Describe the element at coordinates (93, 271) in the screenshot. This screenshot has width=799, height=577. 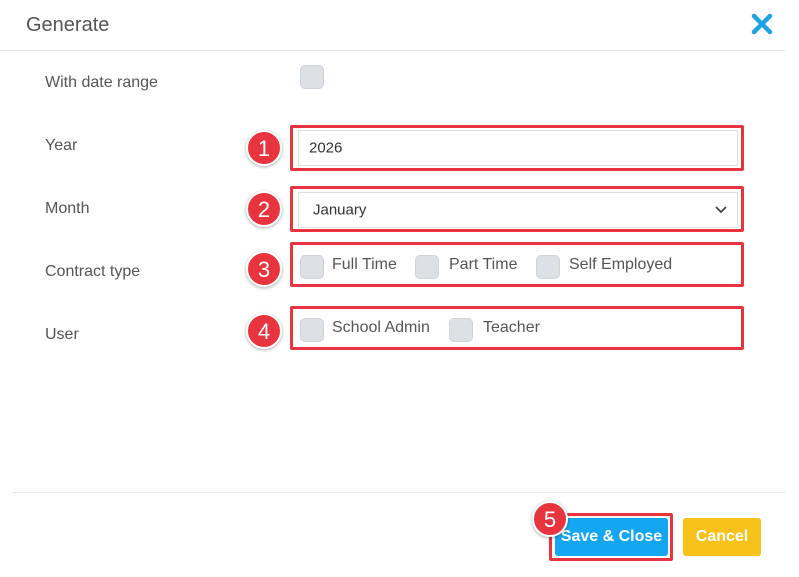
I see `contract-type-label: Contract type` at that location.